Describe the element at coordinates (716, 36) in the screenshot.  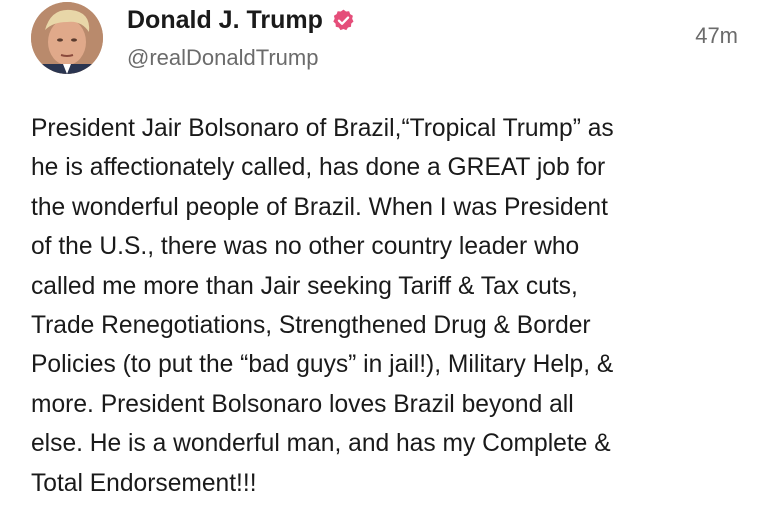
I see `post-timestamp: 47m` at that location.